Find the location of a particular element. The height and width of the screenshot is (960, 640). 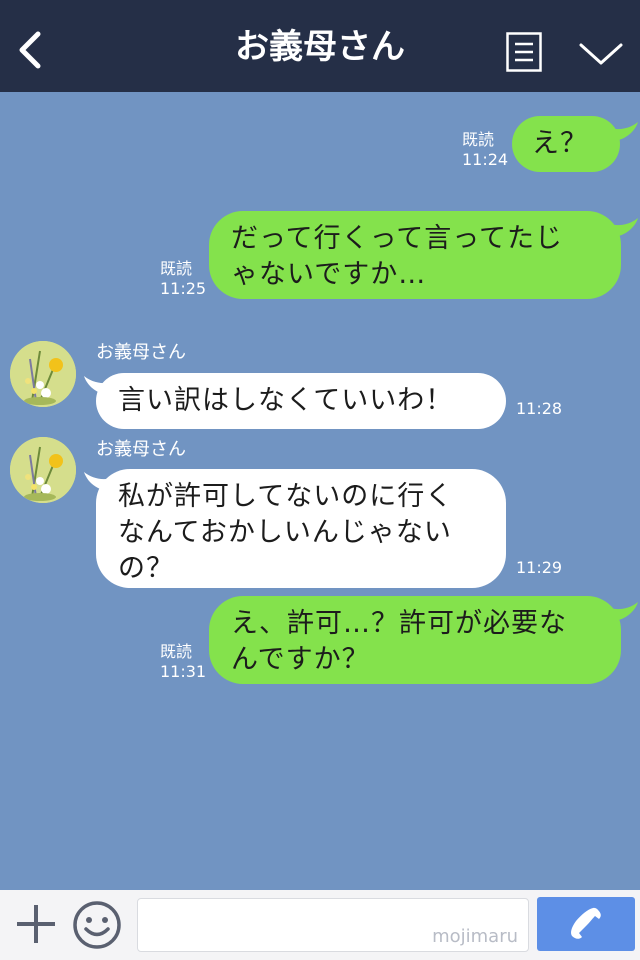

chevron-left-icon is located at coordinates (30, 50).